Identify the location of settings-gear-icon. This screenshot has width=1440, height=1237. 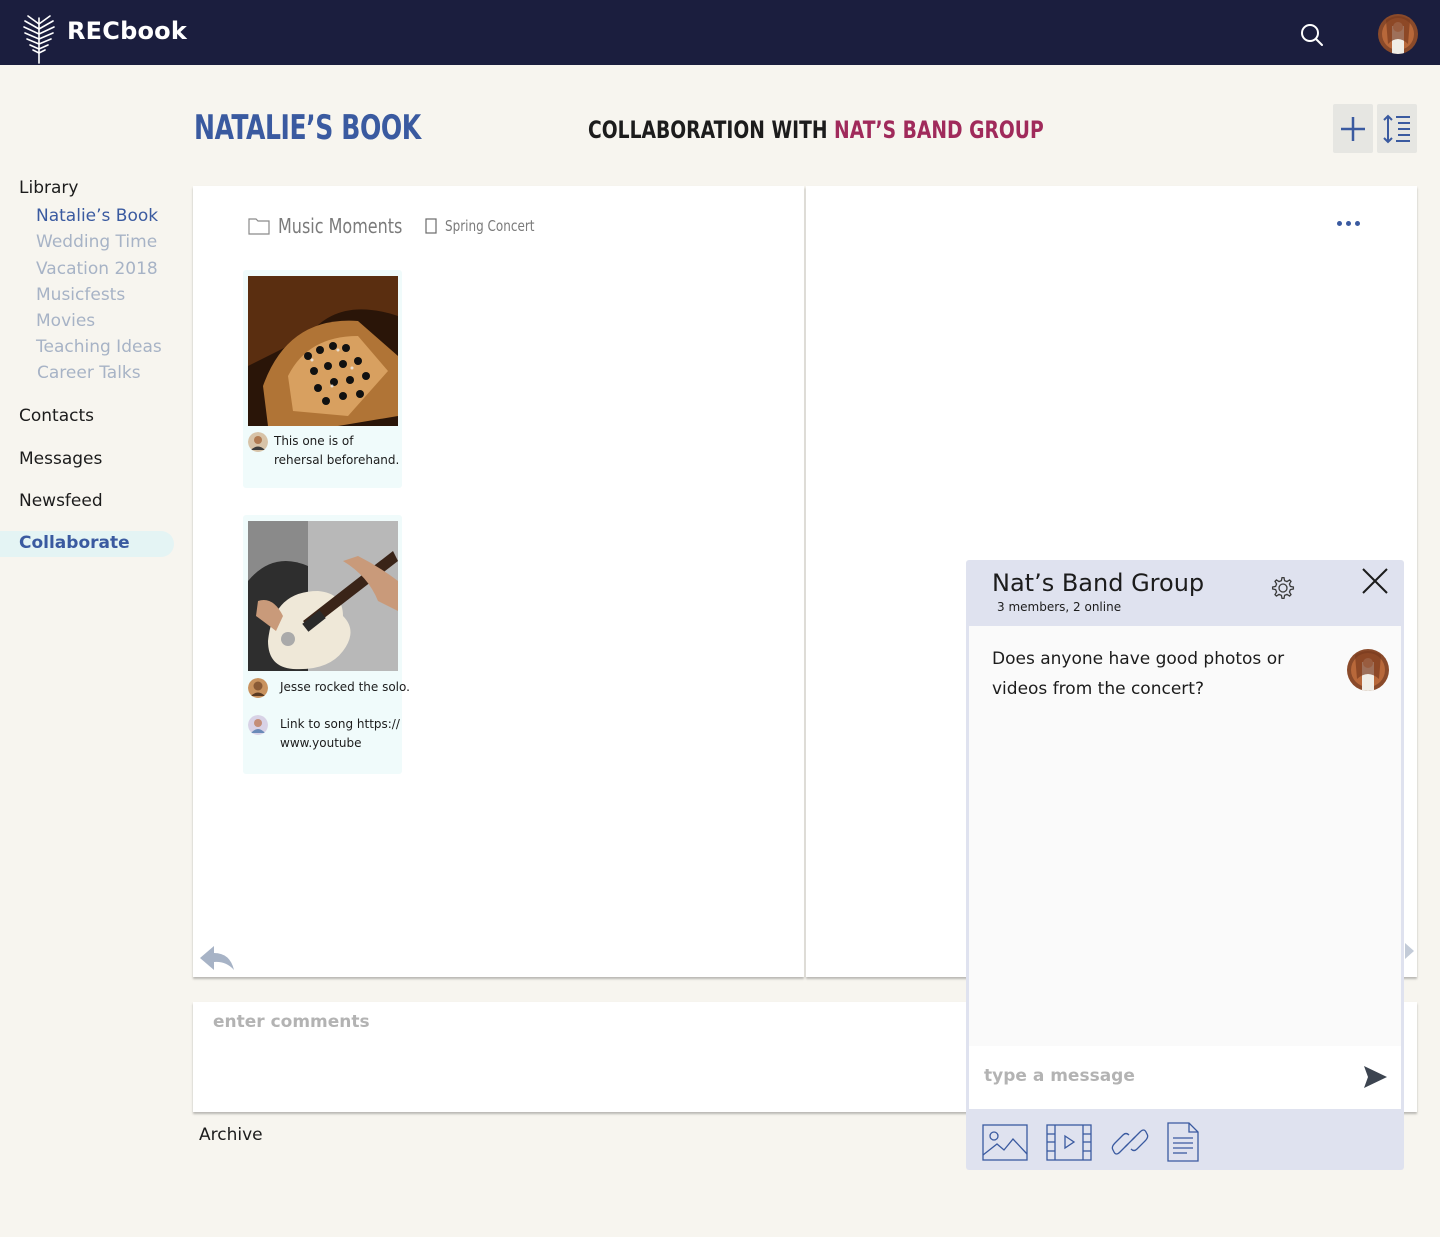
(1283, 588).